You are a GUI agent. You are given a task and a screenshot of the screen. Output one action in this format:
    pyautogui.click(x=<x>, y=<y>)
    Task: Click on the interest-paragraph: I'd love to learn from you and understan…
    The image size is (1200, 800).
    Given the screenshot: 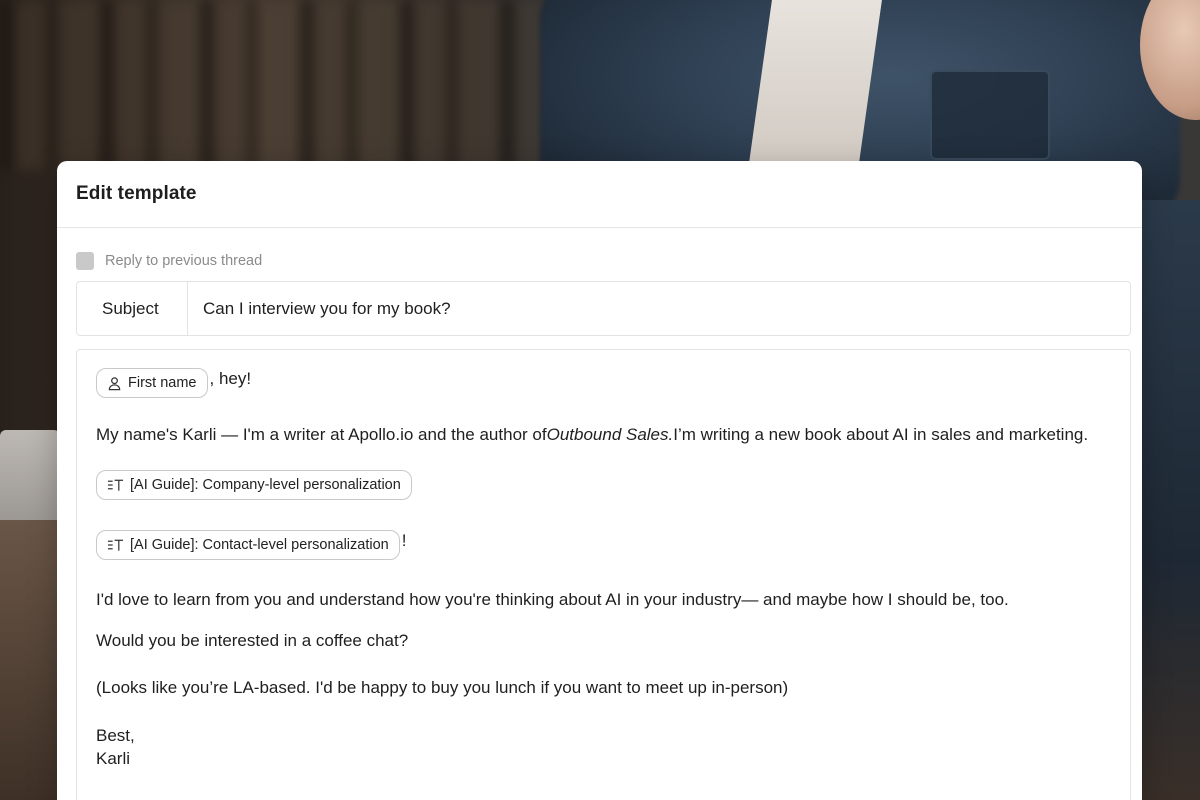 What is the action you would take?
    pyautogui.click(x=552, y=600)
    